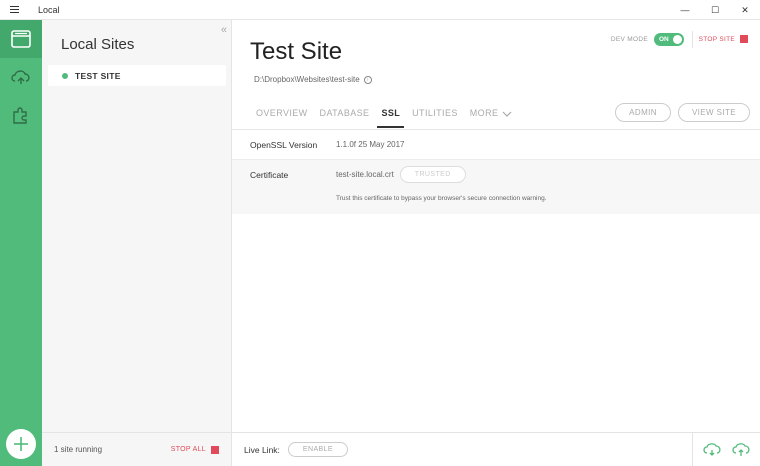 The height and width of the screenshot is (466, 760). Describe the element at coordinates (137, 75) in the screenshot. I see `site-list-item: TEST SITE` at that location.